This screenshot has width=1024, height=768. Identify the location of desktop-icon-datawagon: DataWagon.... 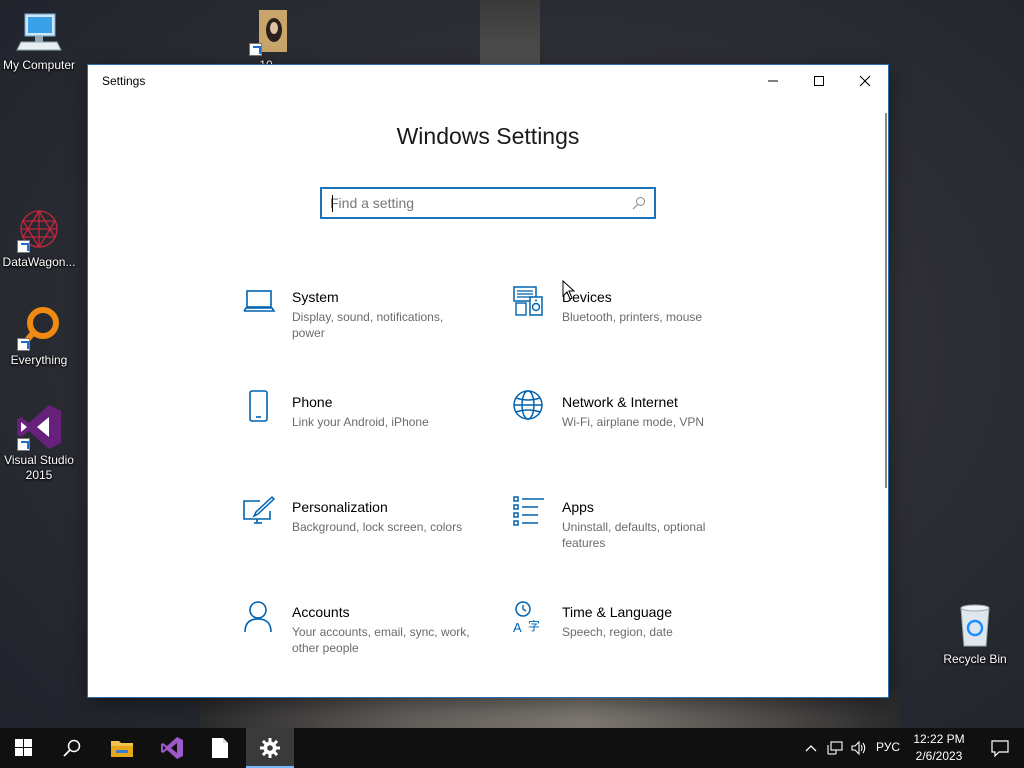
(39, 237).